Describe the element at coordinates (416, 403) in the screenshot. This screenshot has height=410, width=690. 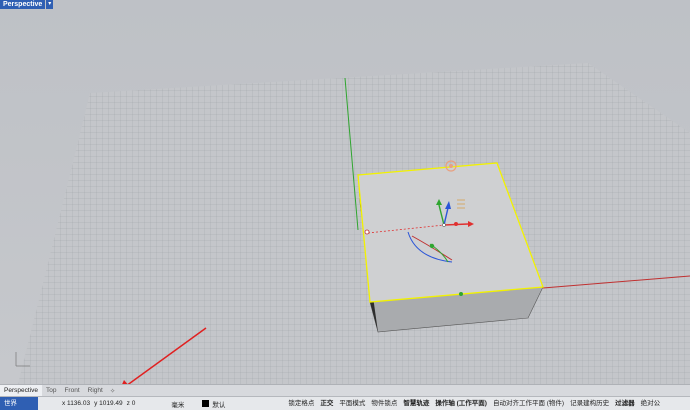
I see `toggle-smarttrack: 智慧轨迹` at that location.